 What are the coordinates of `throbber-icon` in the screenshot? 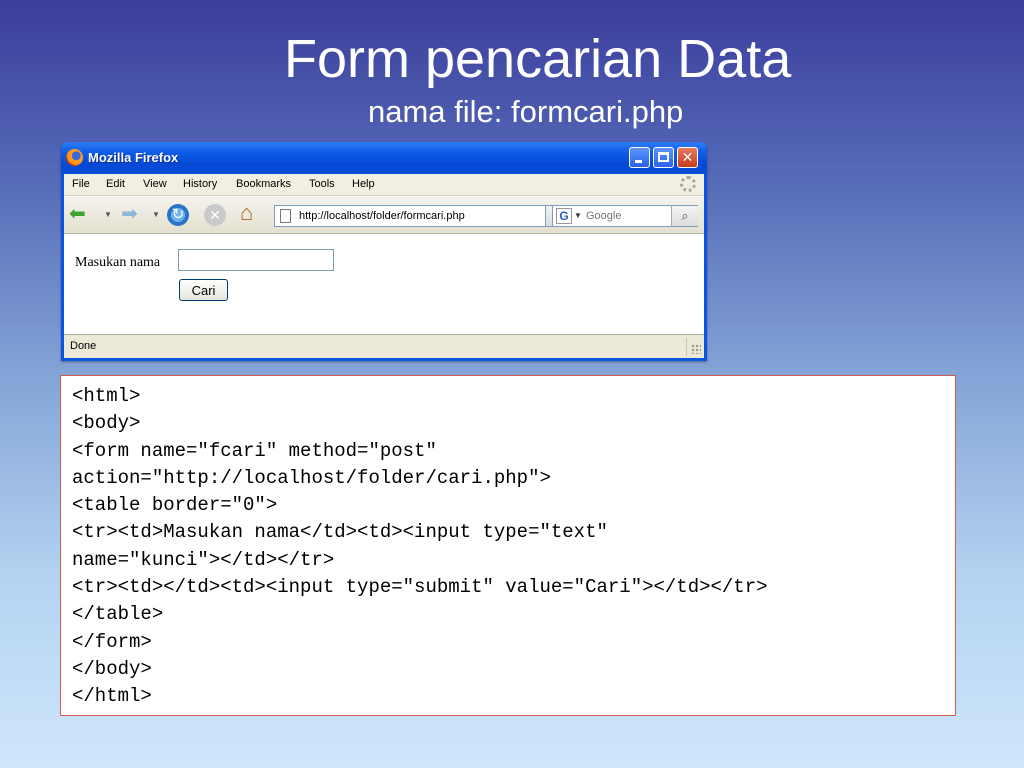 It's located at (688, 184).